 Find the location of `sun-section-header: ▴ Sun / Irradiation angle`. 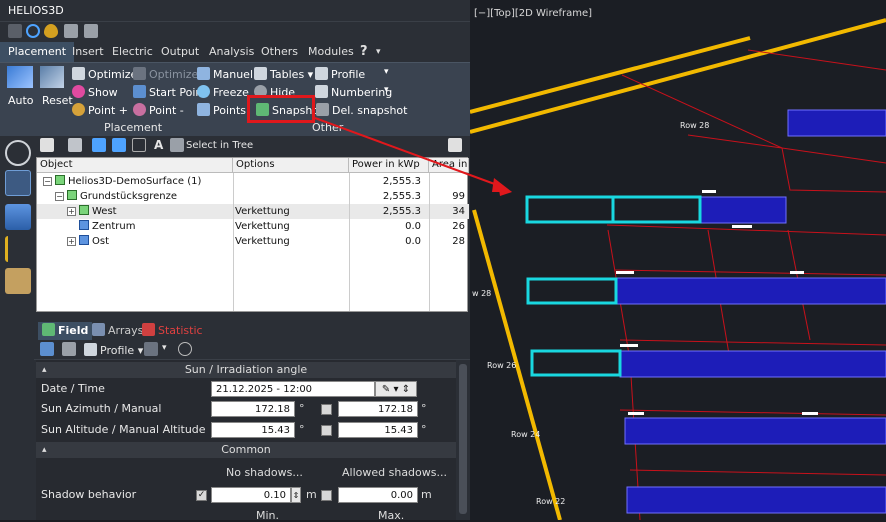

sun-section-header: ▴ Sun / Irradiation angle is located at coordinates (246, 370).